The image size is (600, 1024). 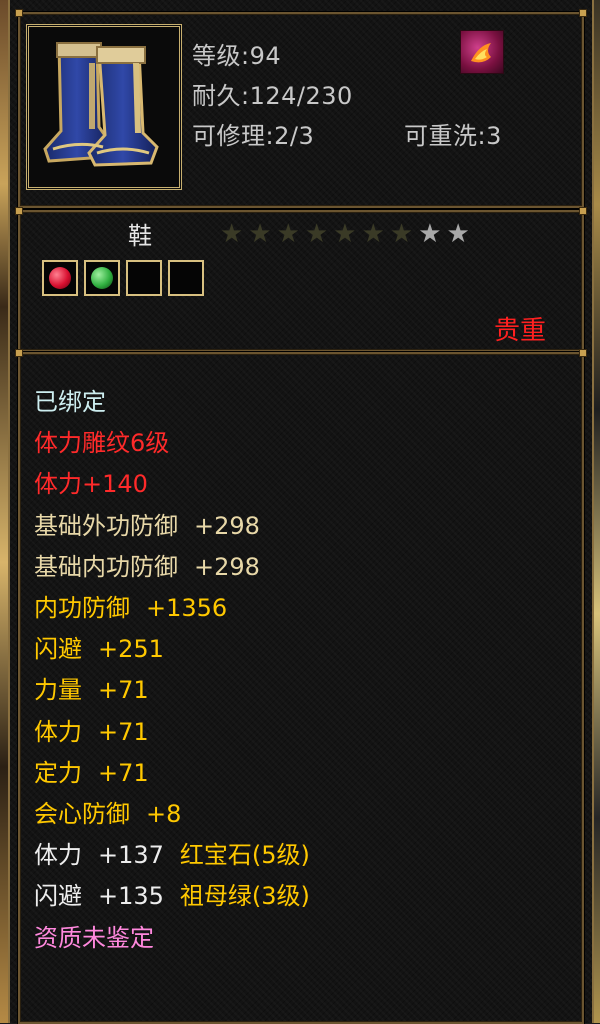 I want to click on gem-sockets, so click(x=123, y=278).